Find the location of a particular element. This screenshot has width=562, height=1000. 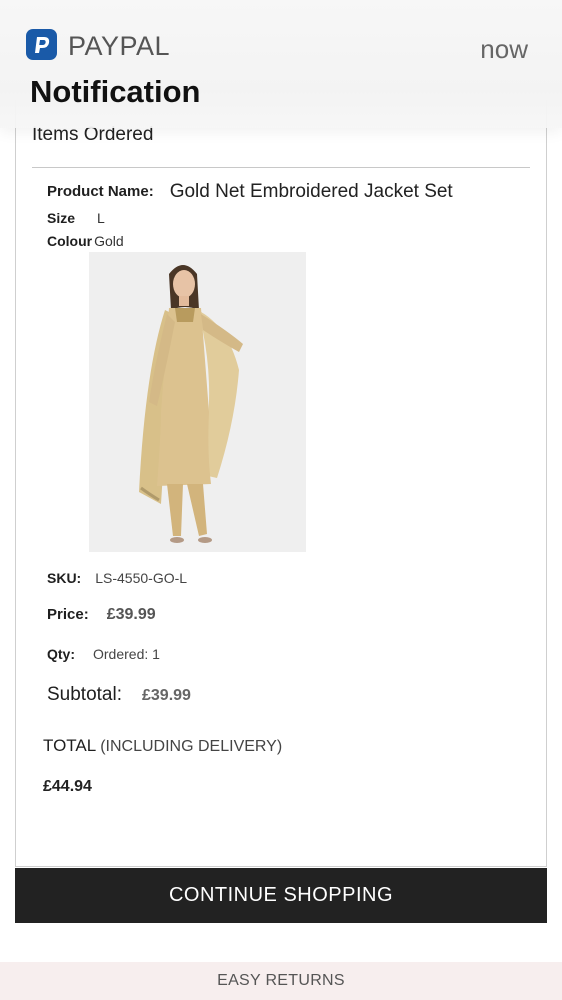

product-name: Gold Net Embroidered Jacket Set is located at coordinates (311, 191).